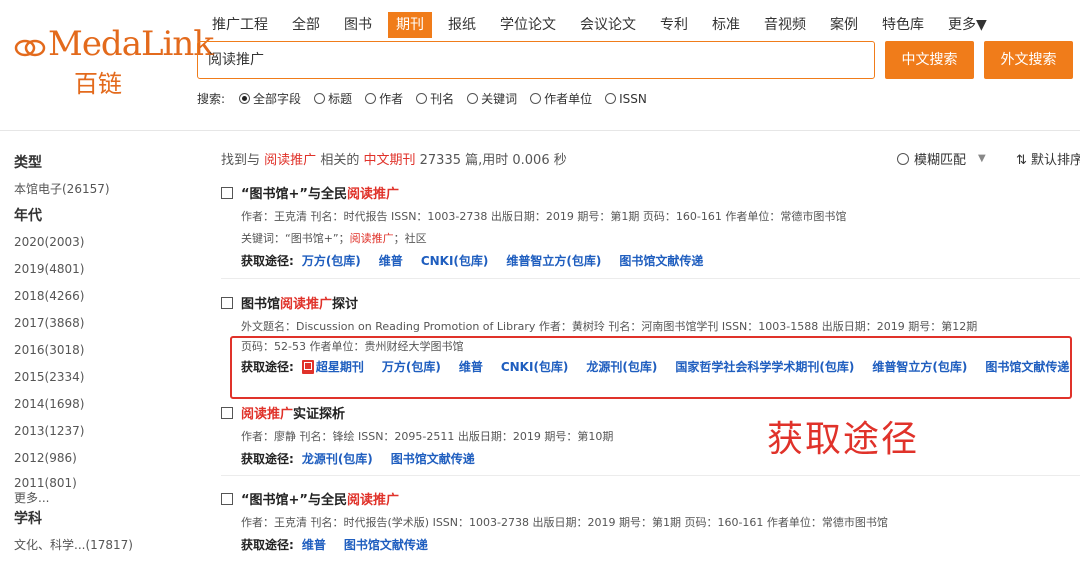  I want to click on scope-option-issn: ISSN, so click(626, 99).